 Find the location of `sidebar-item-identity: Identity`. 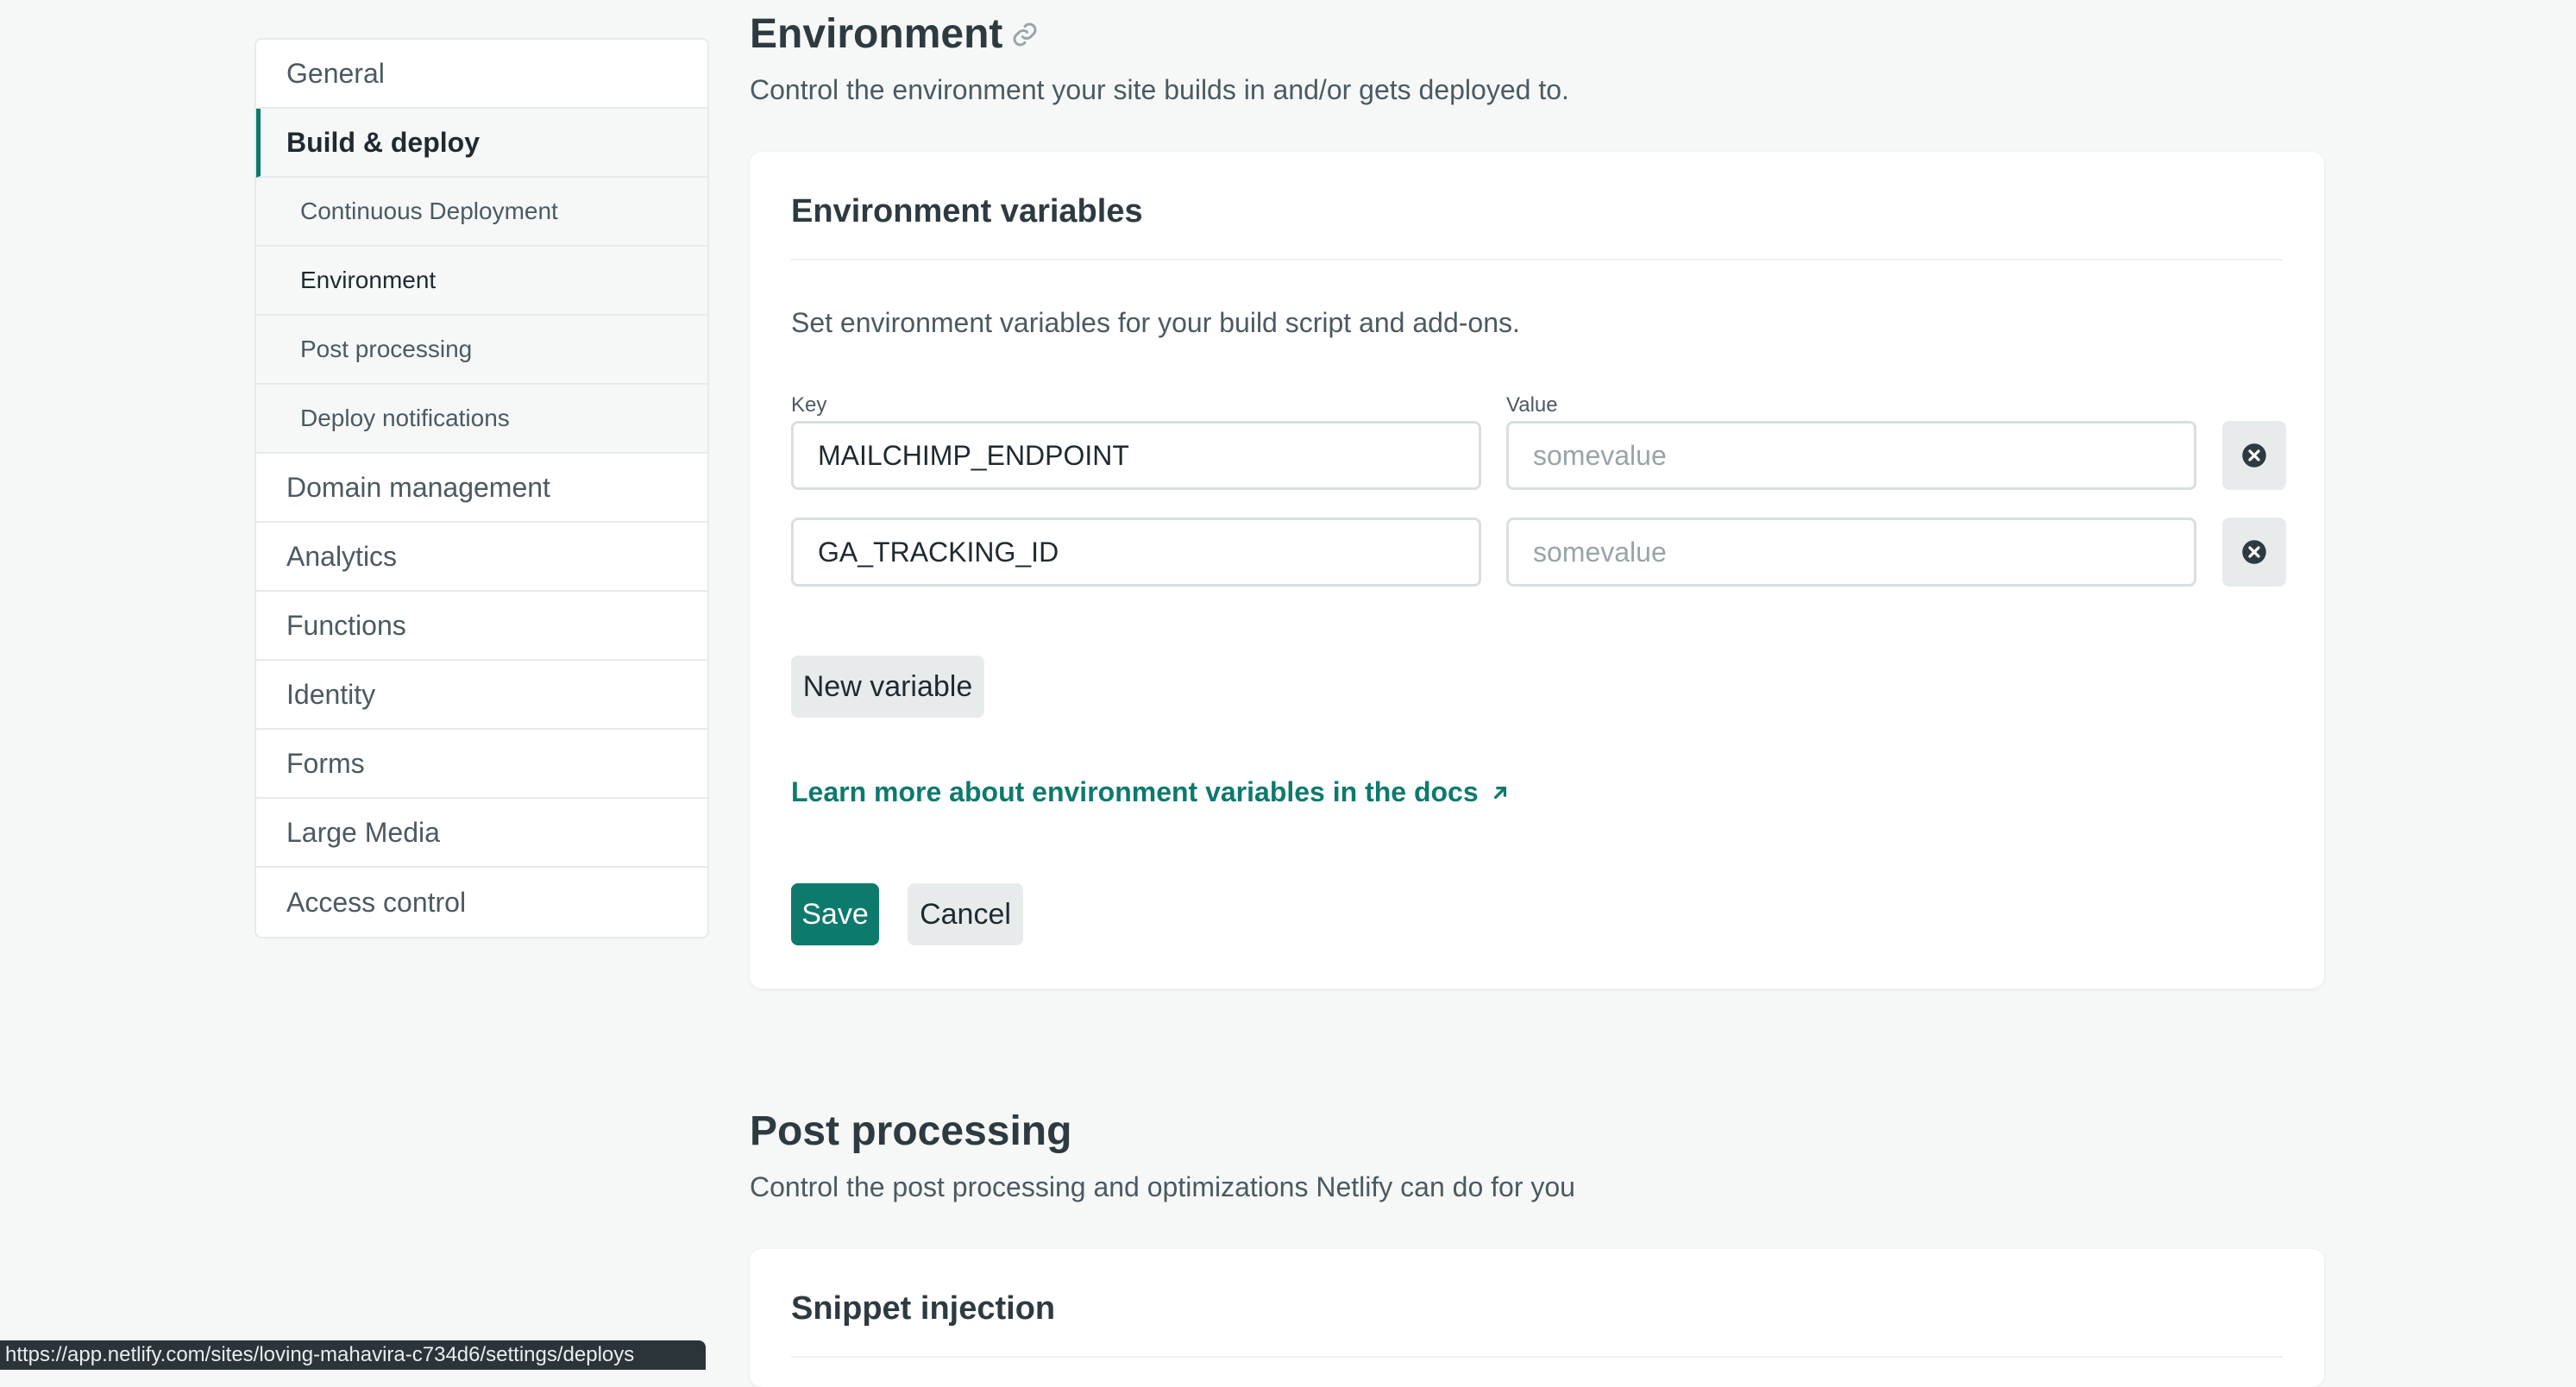

sidebar-item-identity: Identity is located at coordinates (481, 695).